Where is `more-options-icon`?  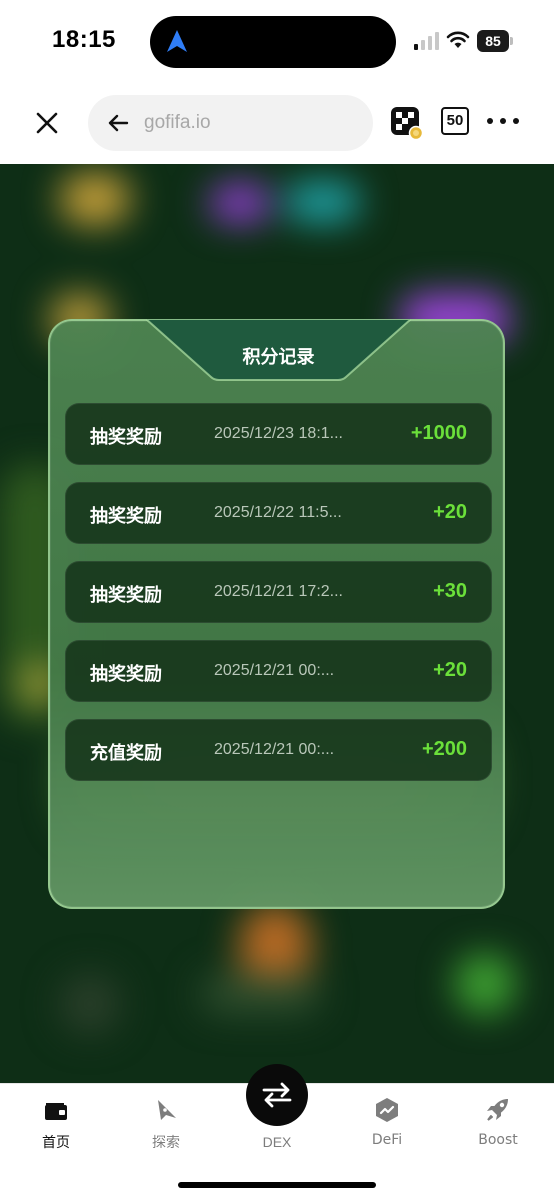 more-options-icon is located at coordinates (503, 122).